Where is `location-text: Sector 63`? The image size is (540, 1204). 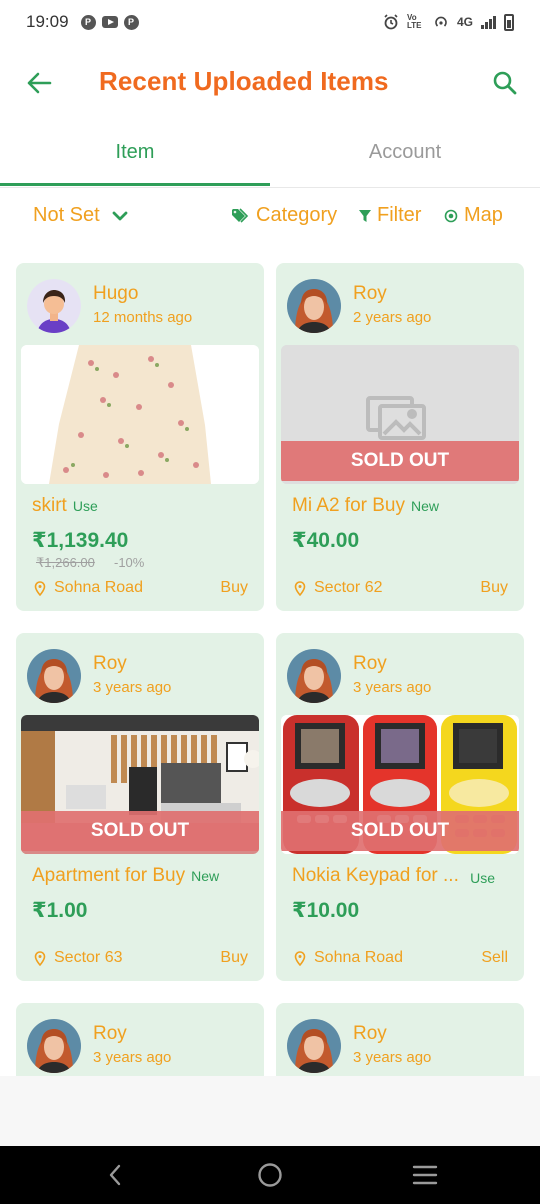 location-text: Sector 63 is located at coordinates (88, 957).